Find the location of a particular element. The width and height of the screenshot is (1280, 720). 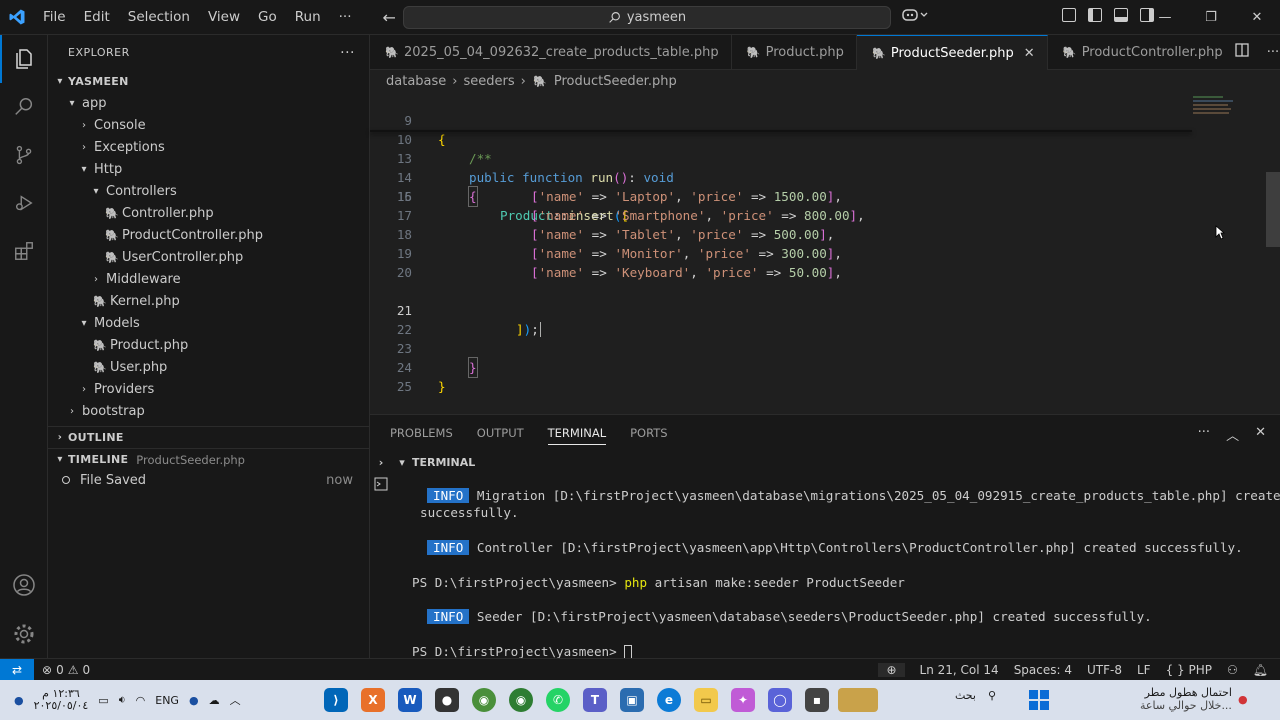

source-control-icon is located at coordinates (24, 155).